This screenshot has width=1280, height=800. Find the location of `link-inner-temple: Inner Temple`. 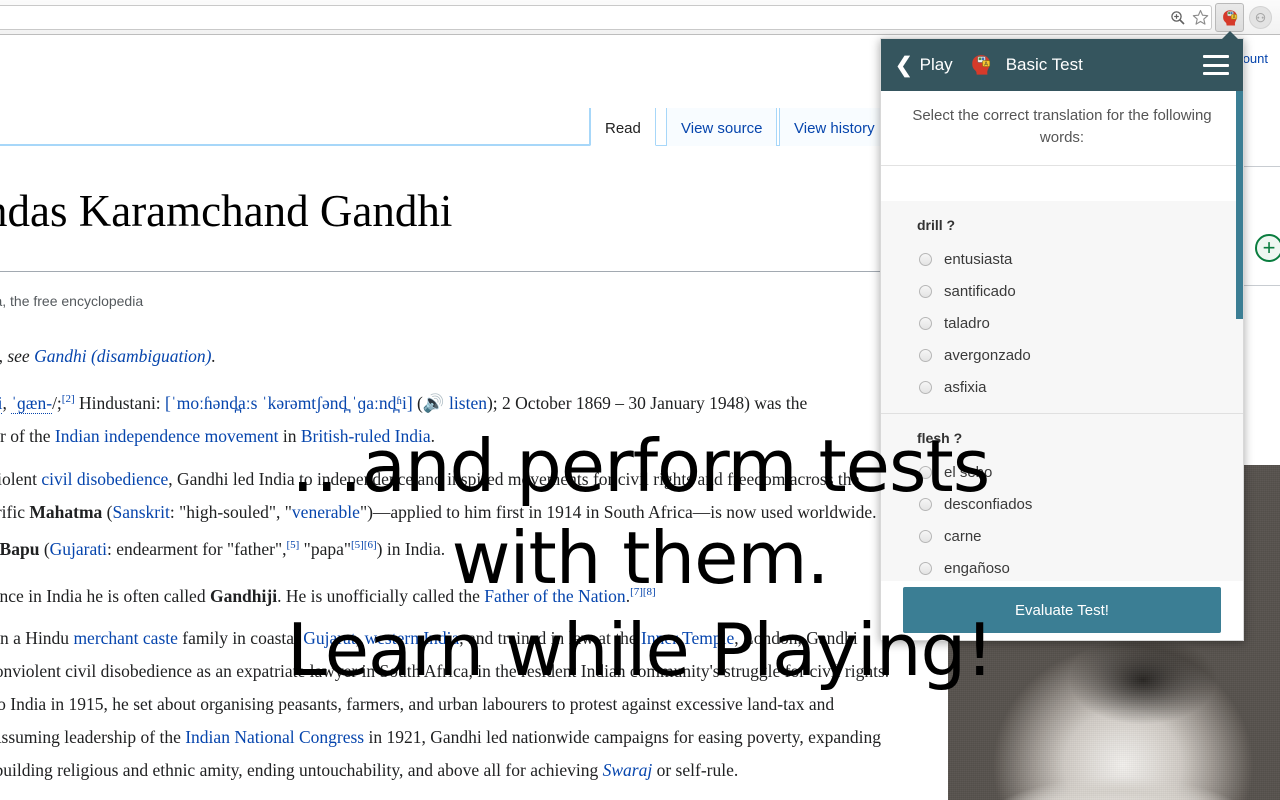

link-inner-temple: Inner Temple is located at coordinates (687, 638).